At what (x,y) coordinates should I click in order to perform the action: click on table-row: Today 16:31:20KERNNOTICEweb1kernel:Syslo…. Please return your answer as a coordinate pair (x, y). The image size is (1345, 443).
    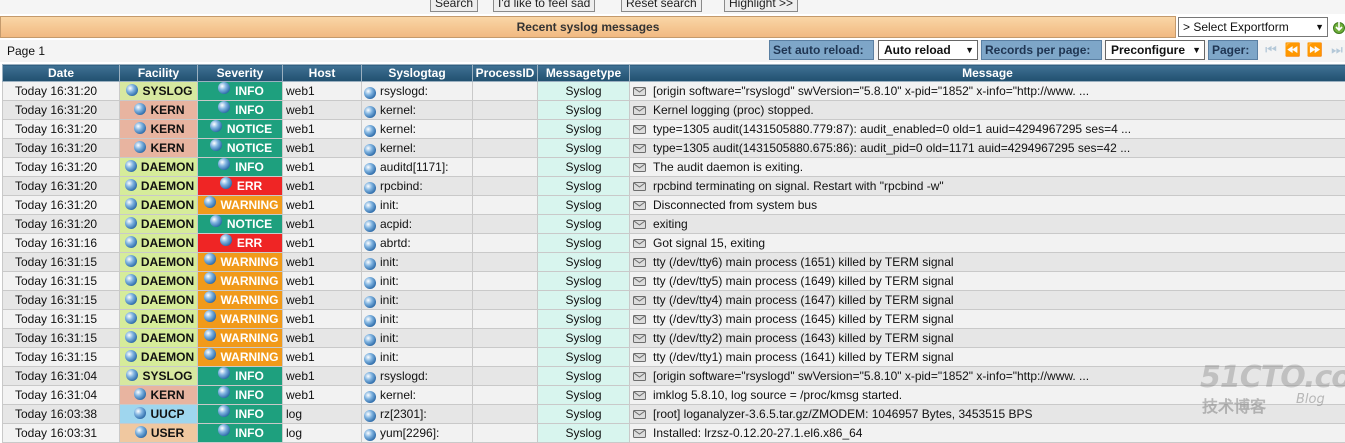
    Looking at the image, I should click on (674, 129).